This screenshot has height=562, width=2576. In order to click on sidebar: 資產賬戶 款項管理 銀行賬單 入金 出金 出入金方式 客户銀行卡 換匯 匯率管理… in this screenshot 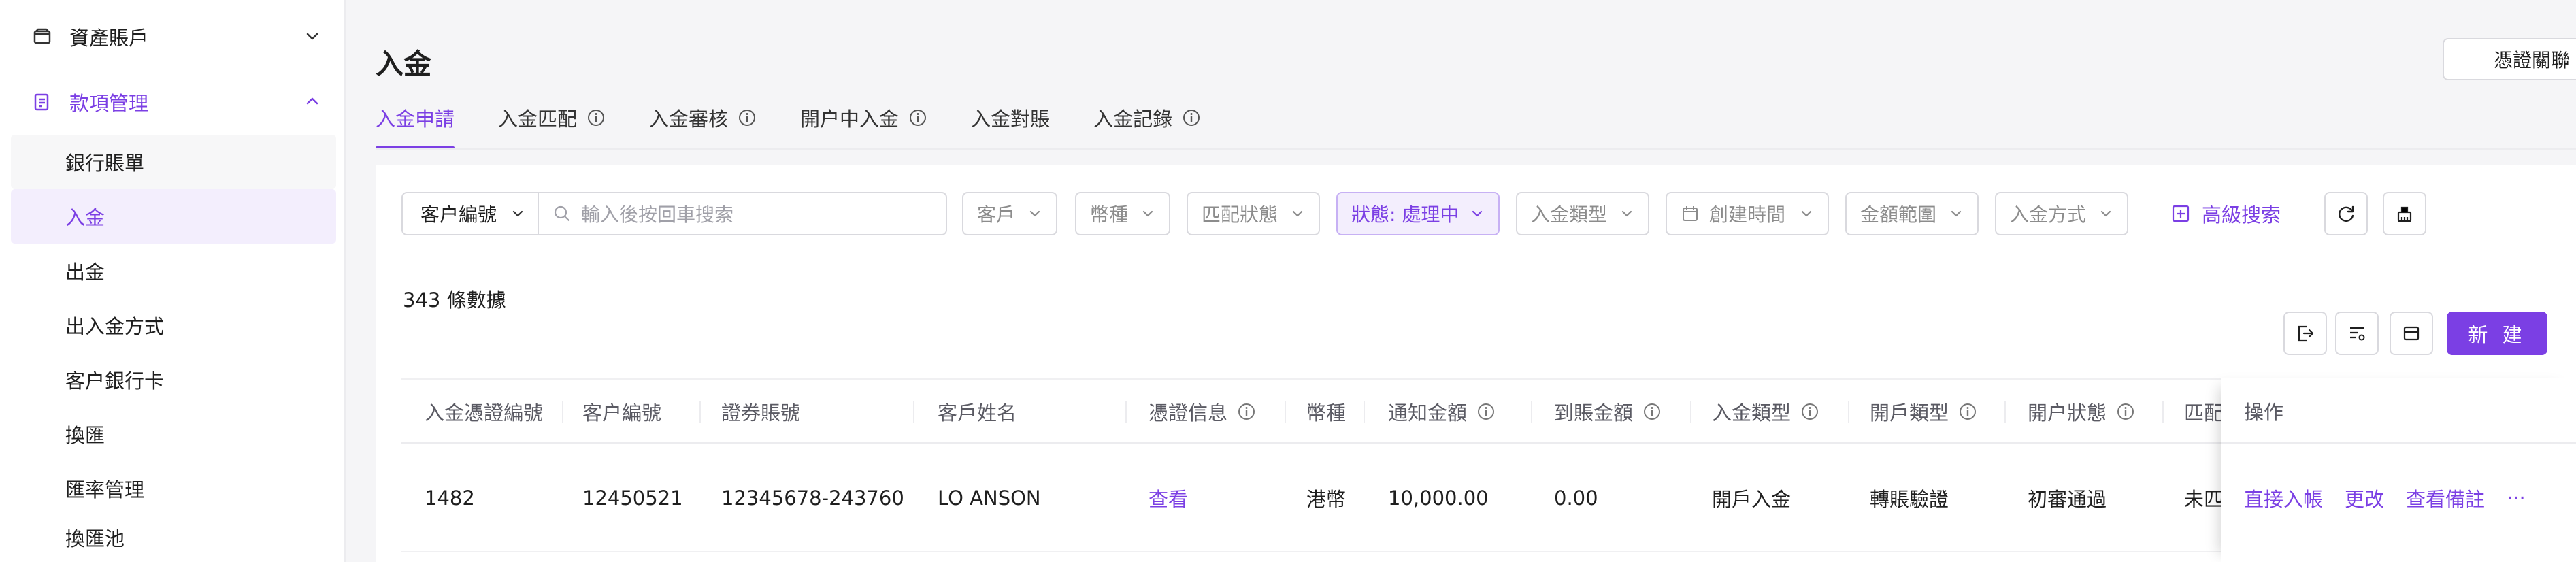, I will do `click(173, 281)`.